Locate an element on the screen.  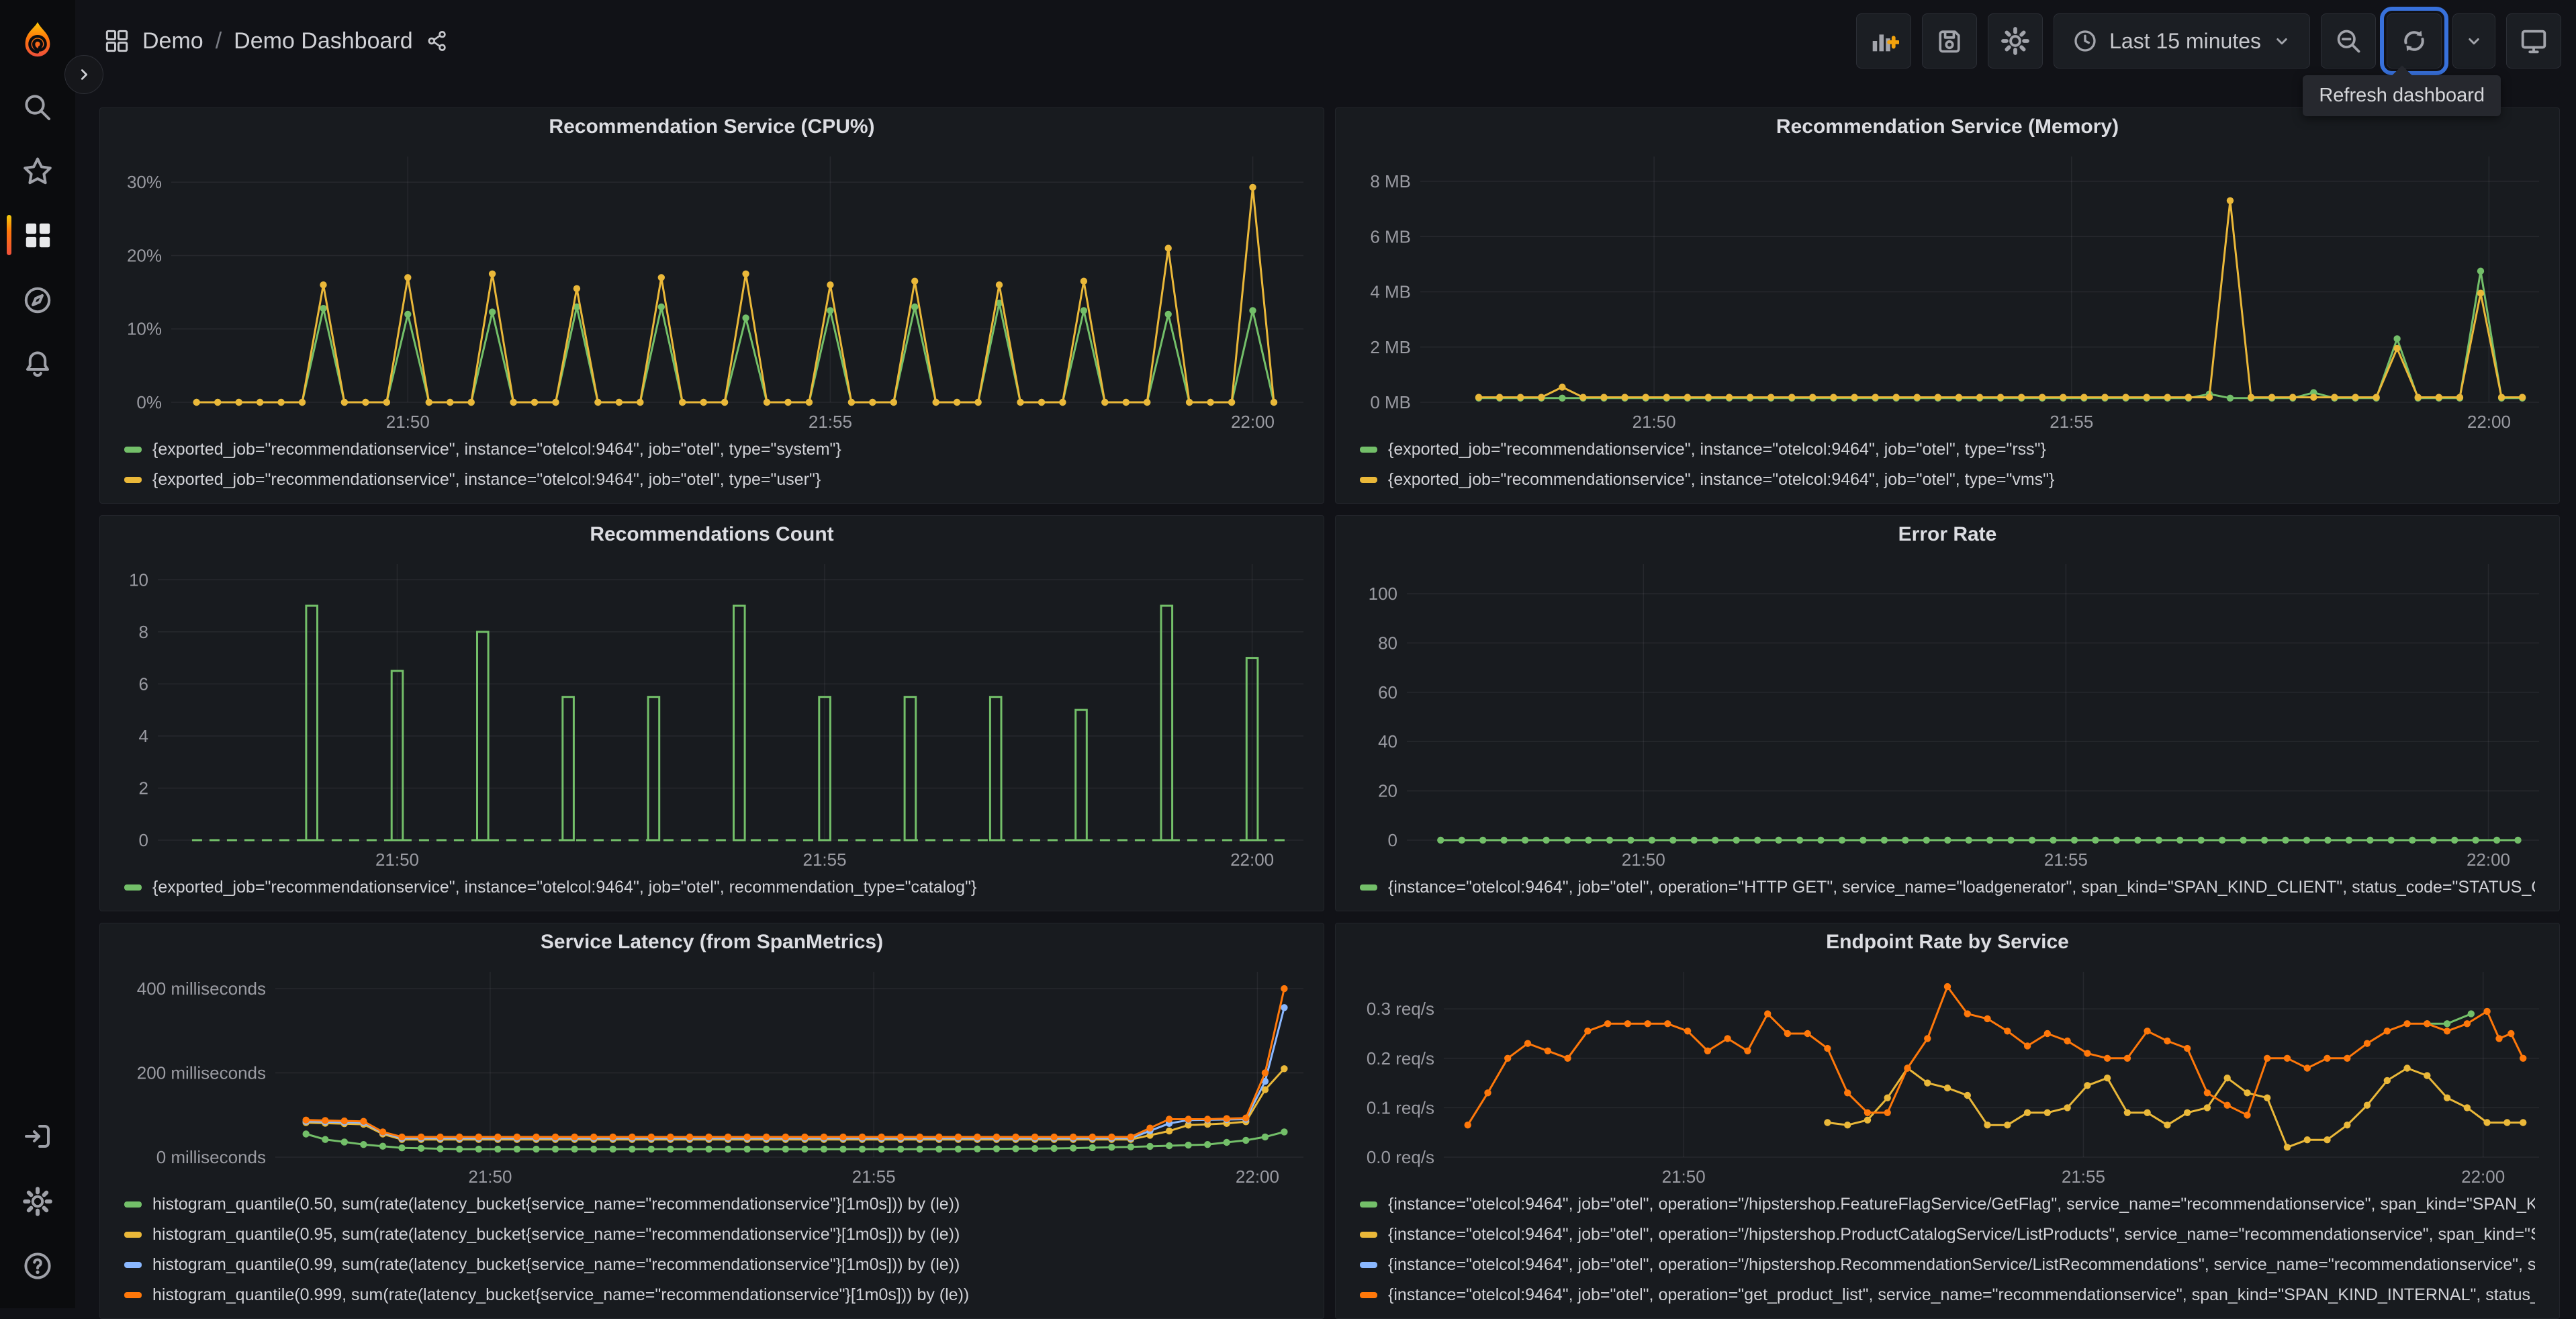
tooltip: Refresh dashboard is located at coordinates (2402, 90).